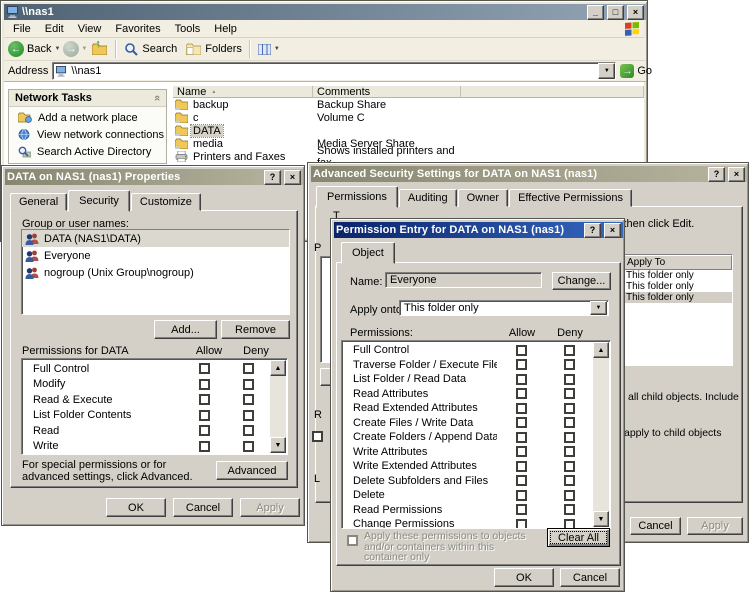 This screenshot has height=596, width=750. Describe the element at coordinates (615, 12) in the screenshot. I see `maximize-icon: □` at that location.